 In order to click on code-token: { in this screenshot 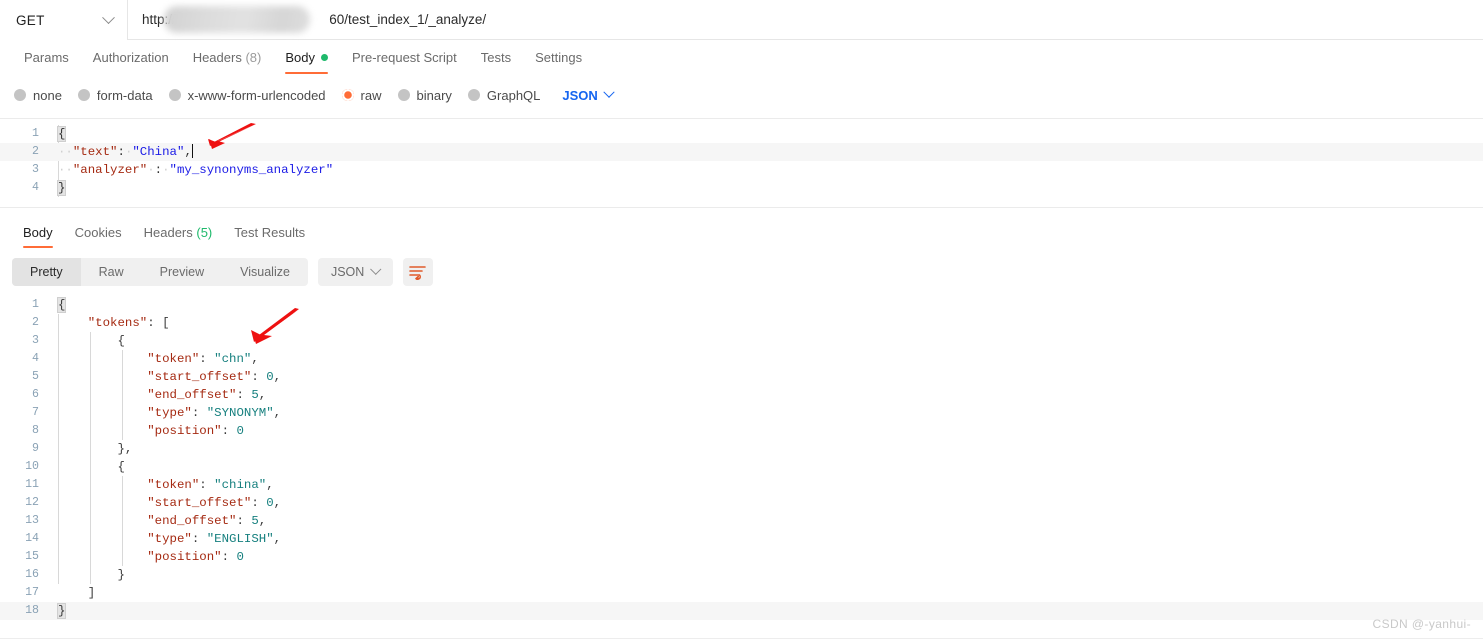, I will do `click(91, 467)`.